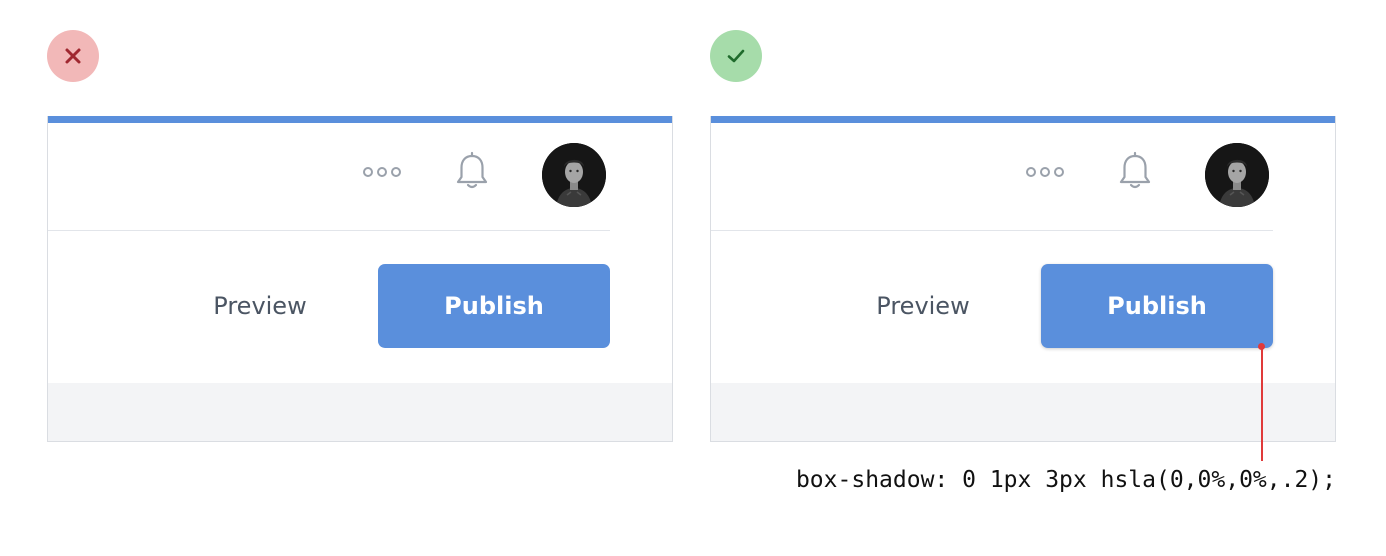  What do you see at coordinates (1262, 404) in the screenshot?
I see `callout-line` at bounding box center [1262, 404].